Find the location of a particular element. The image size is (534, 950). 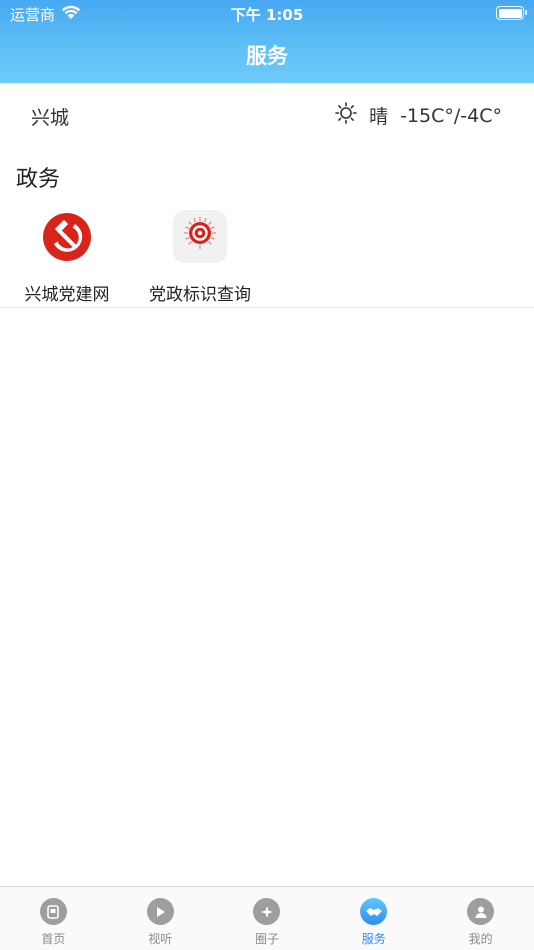

page-title: 服务 is located at coordinates (267, 56).